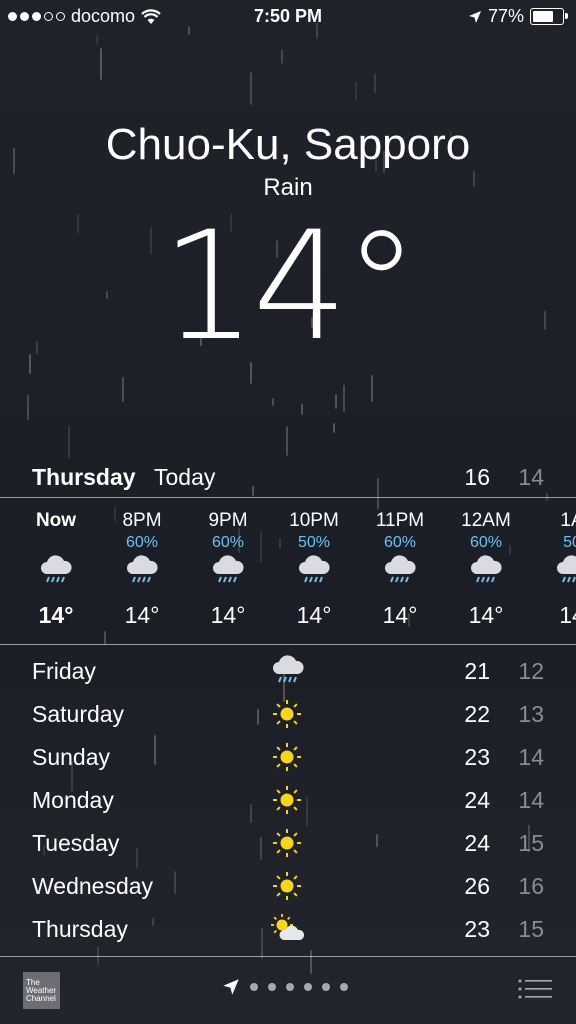 The height and width of the screenshot is (1024, 576). Describe the element at coordinates (477, 886) in the screenshot. I see `day-high: 26` at that location.